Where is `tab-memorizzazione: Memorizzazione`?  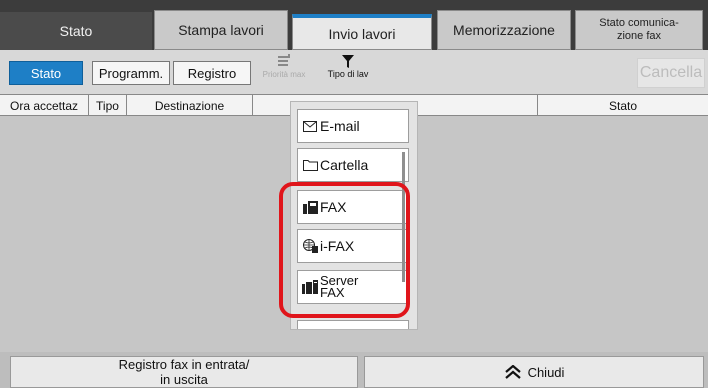
tab-memorizzazione: Memorizzazione is located at coordinates (504, 30).